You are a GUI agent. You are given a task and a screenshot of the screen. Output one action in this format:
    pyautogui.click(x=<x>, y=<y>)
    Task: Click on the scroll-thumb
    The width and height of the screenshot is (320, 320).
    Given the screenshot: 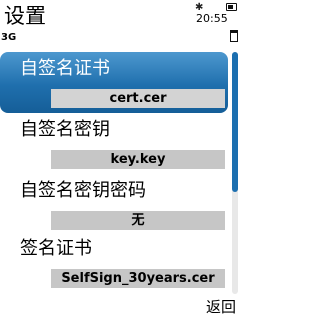 What is the action you would take?
    pyautogui.click(x=235, y=122)
    